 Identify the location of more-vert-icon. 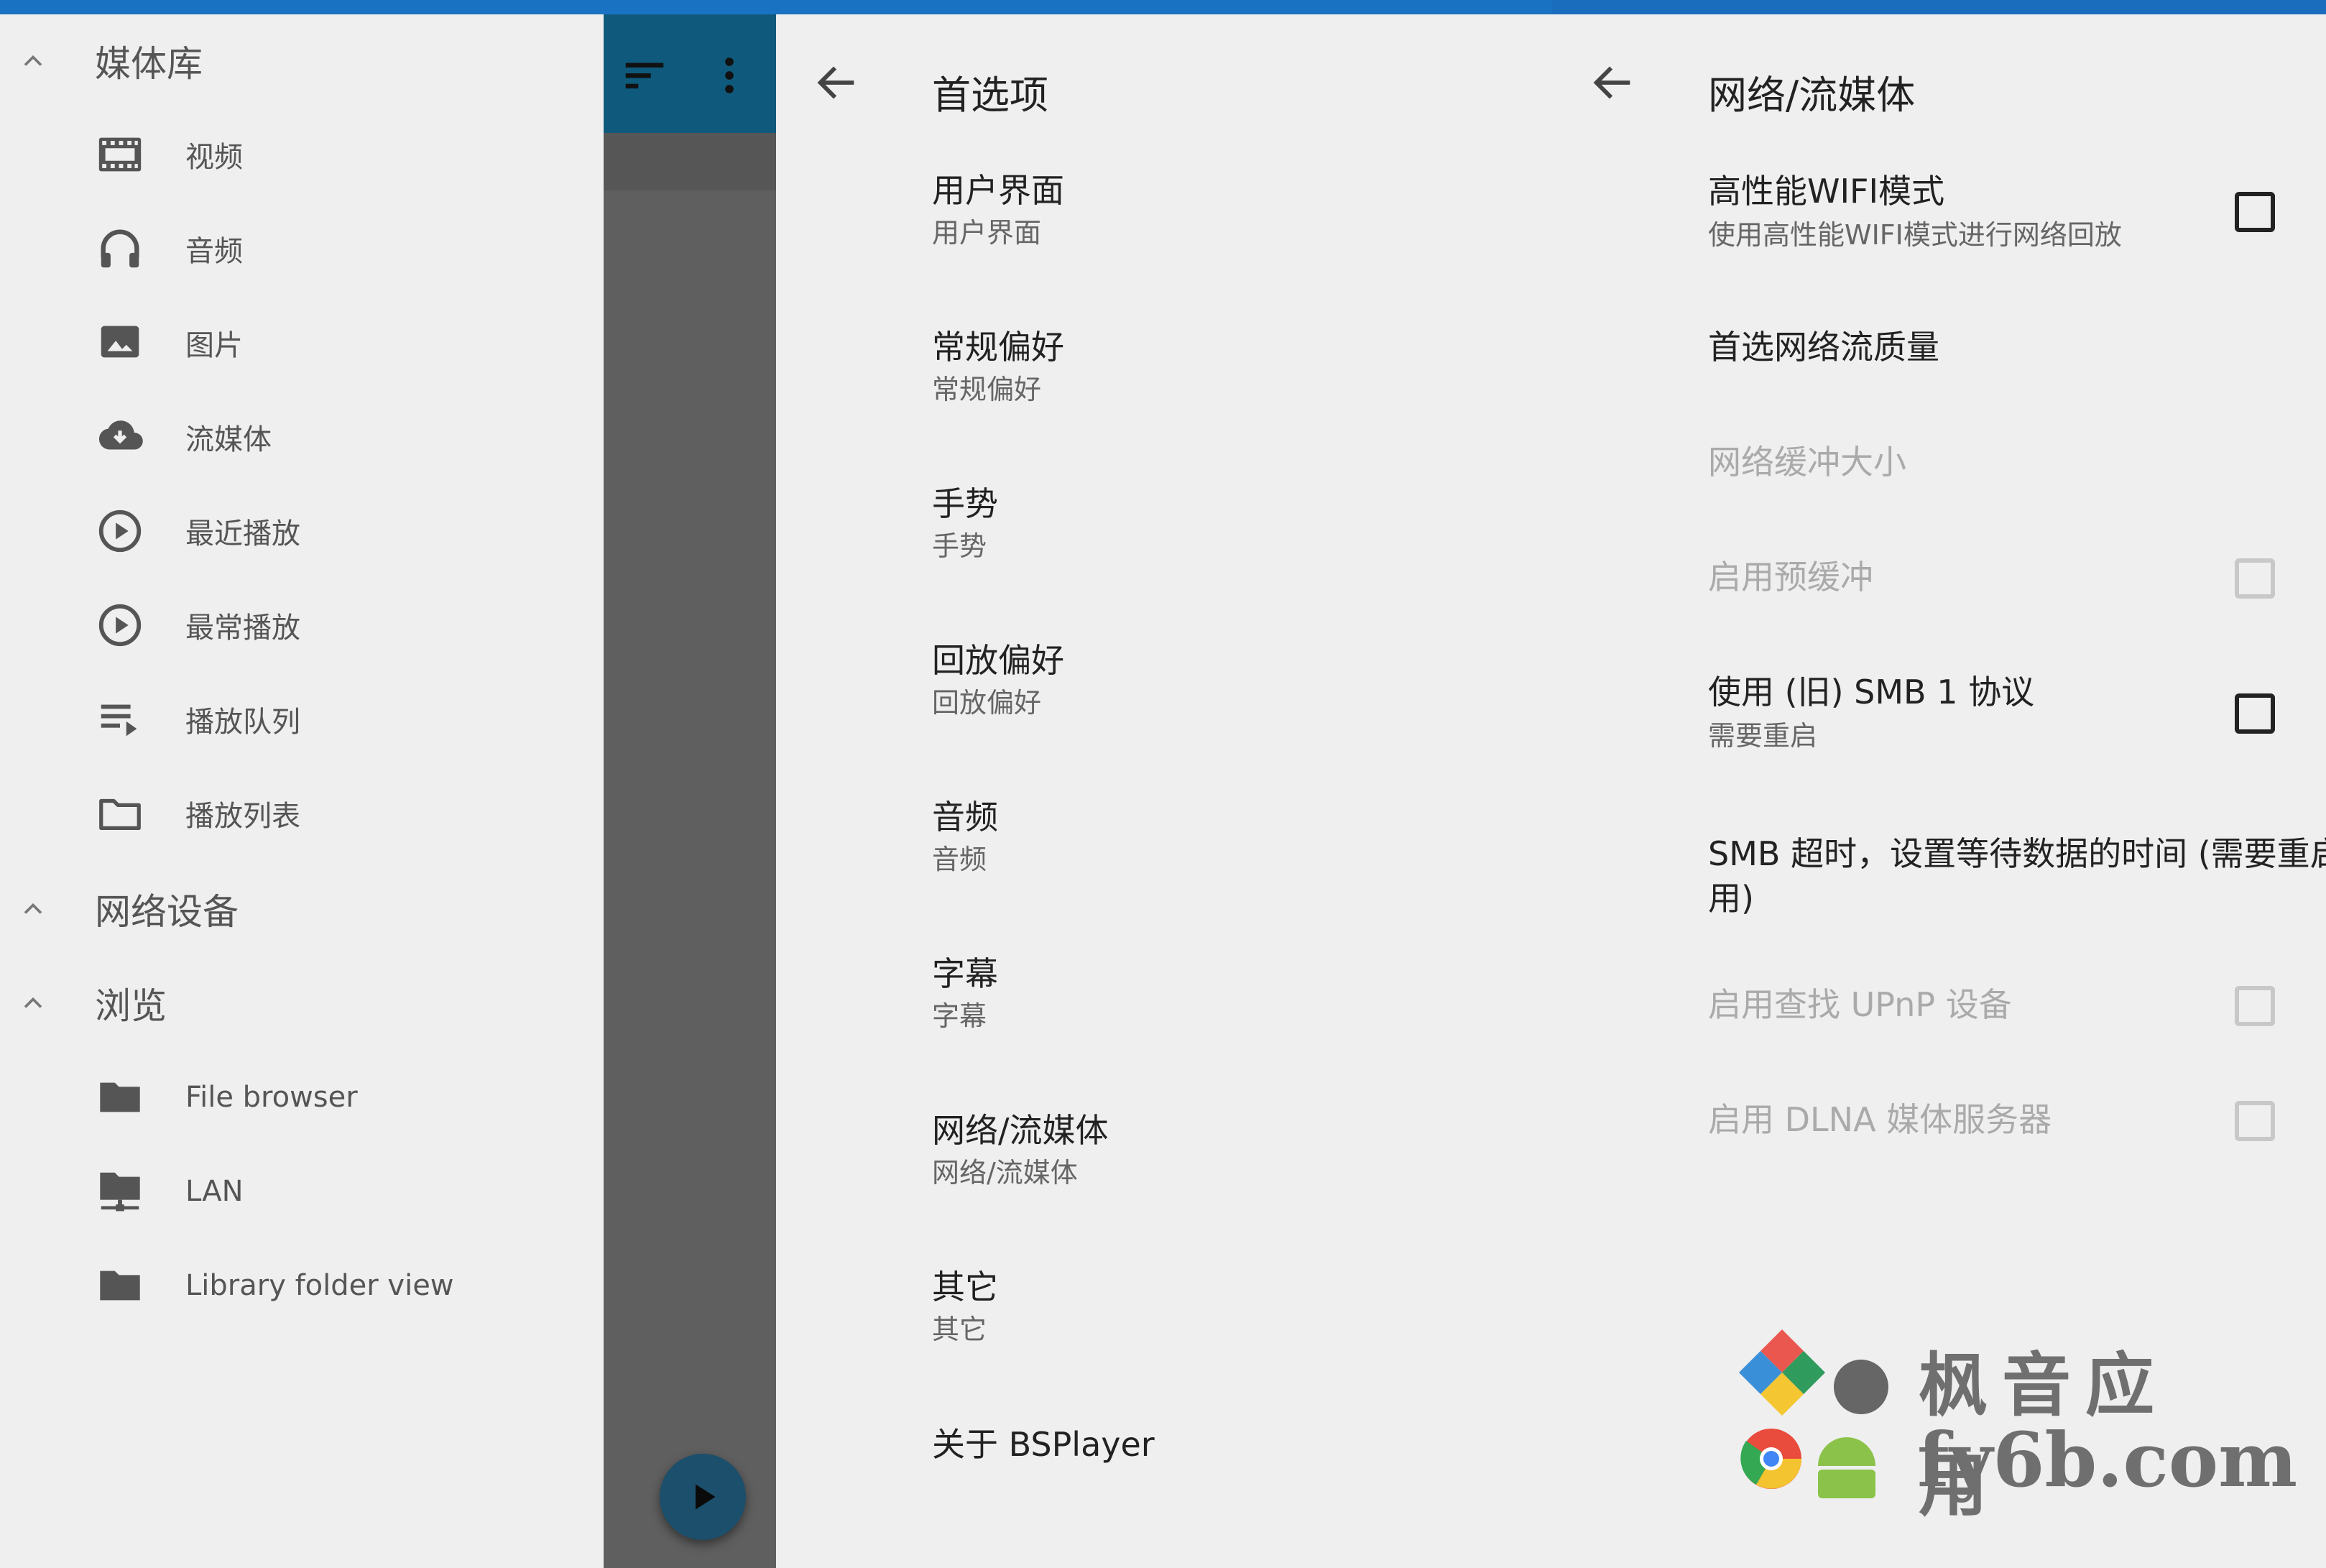
(729, 75).